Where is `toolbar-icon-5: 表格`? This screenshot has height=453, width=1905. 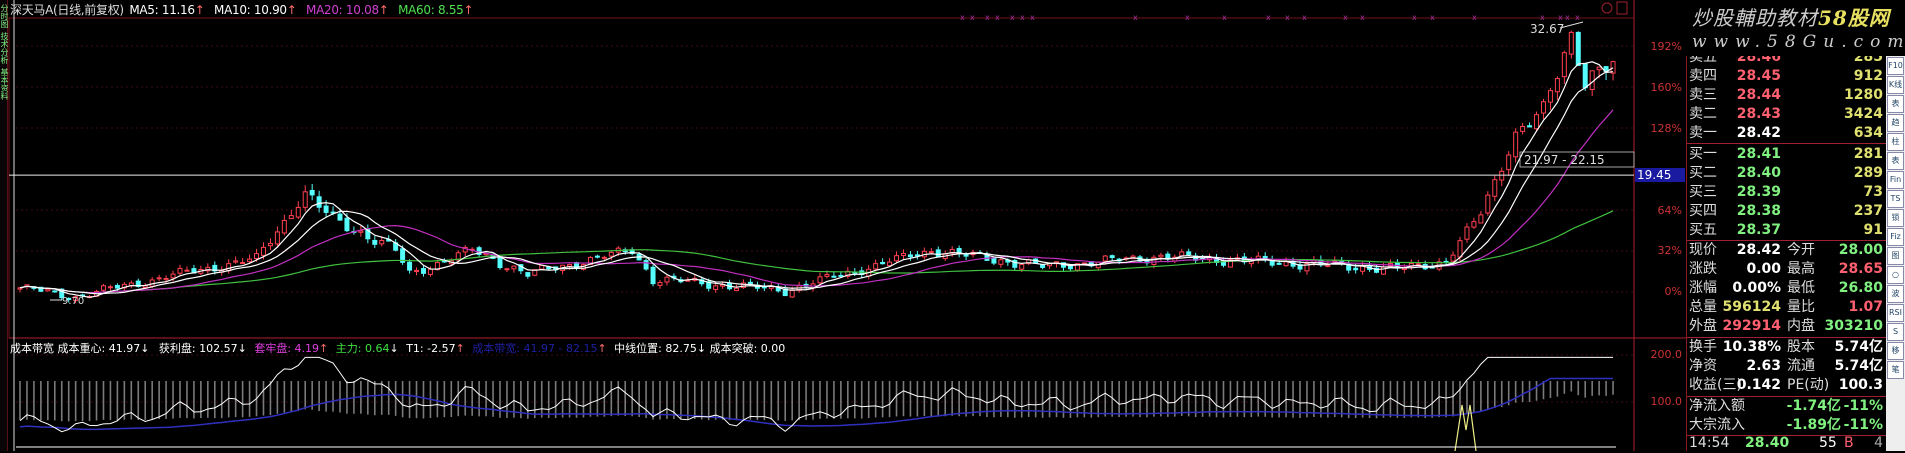 toolbar-icon-5: 表格 is located at coordinates (1895, 161).